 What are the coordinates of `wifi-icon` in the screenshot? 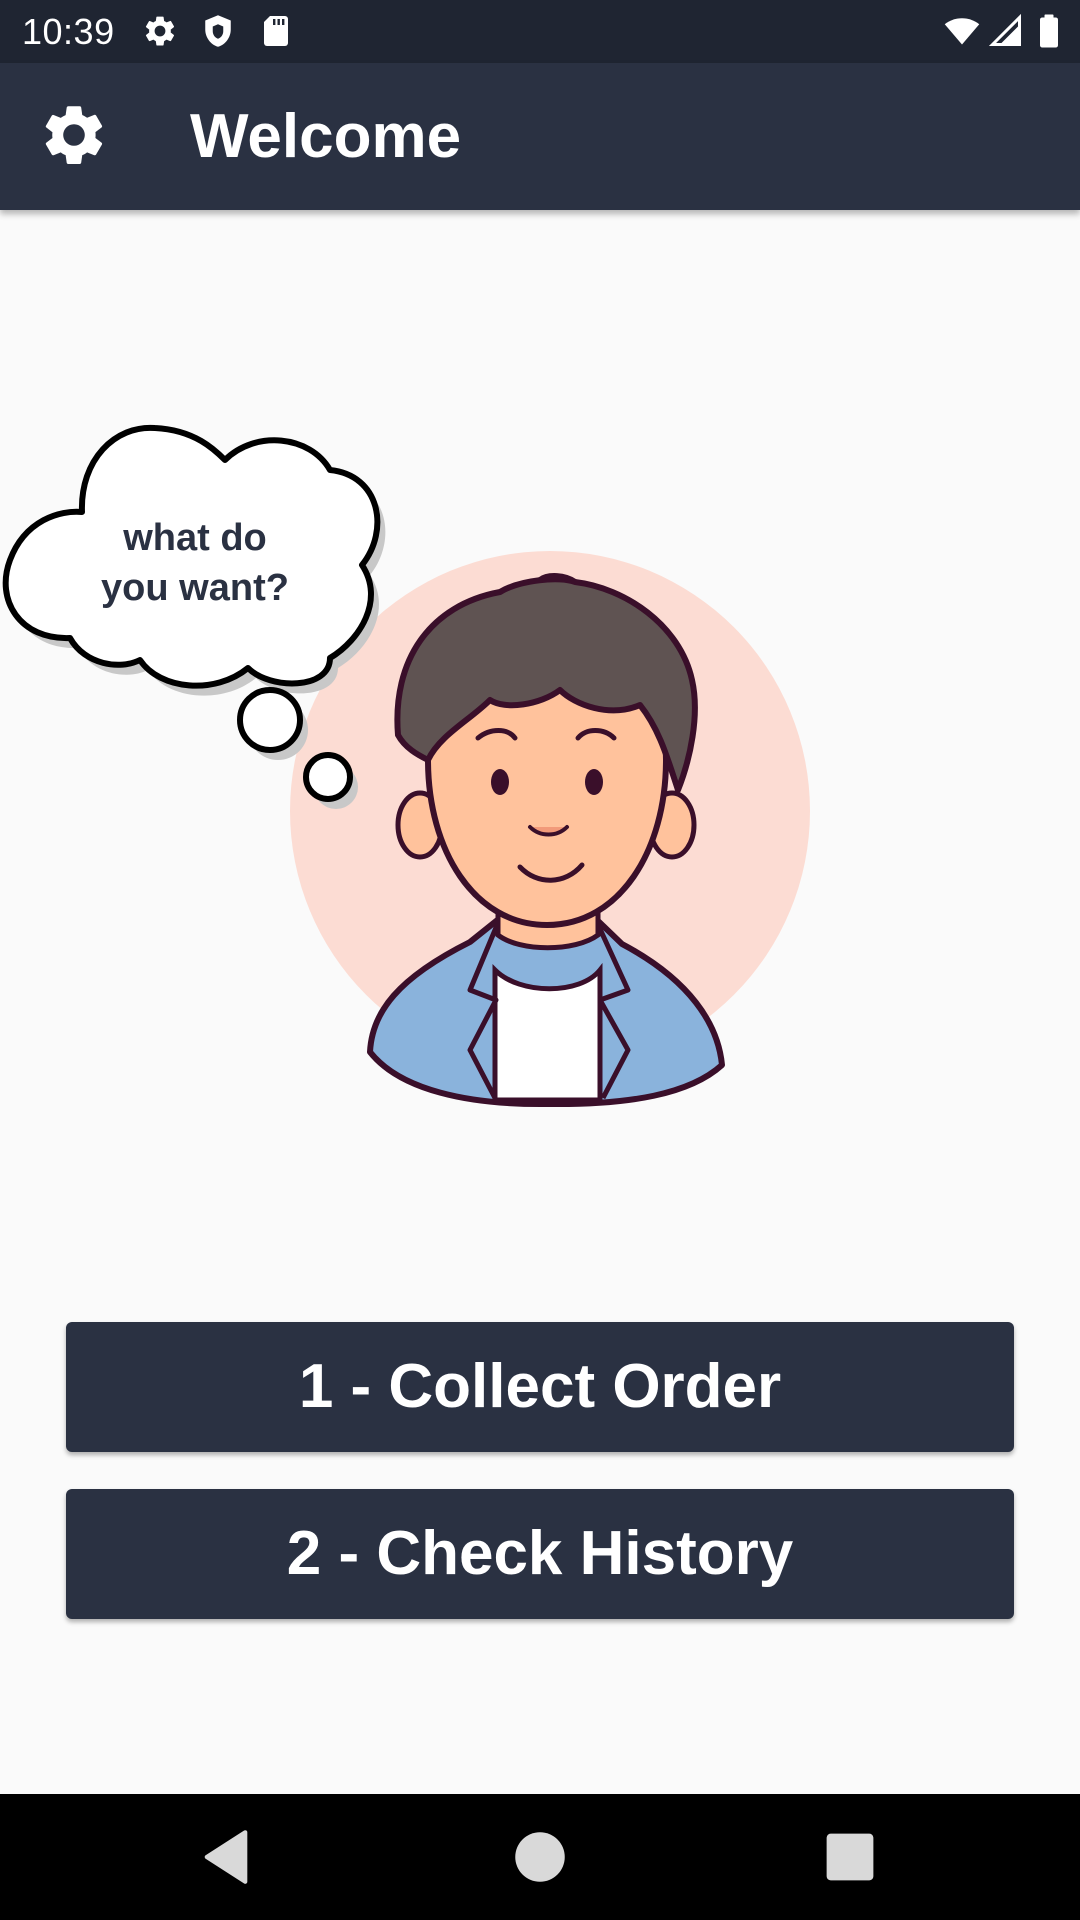 It's located at (962, 31).